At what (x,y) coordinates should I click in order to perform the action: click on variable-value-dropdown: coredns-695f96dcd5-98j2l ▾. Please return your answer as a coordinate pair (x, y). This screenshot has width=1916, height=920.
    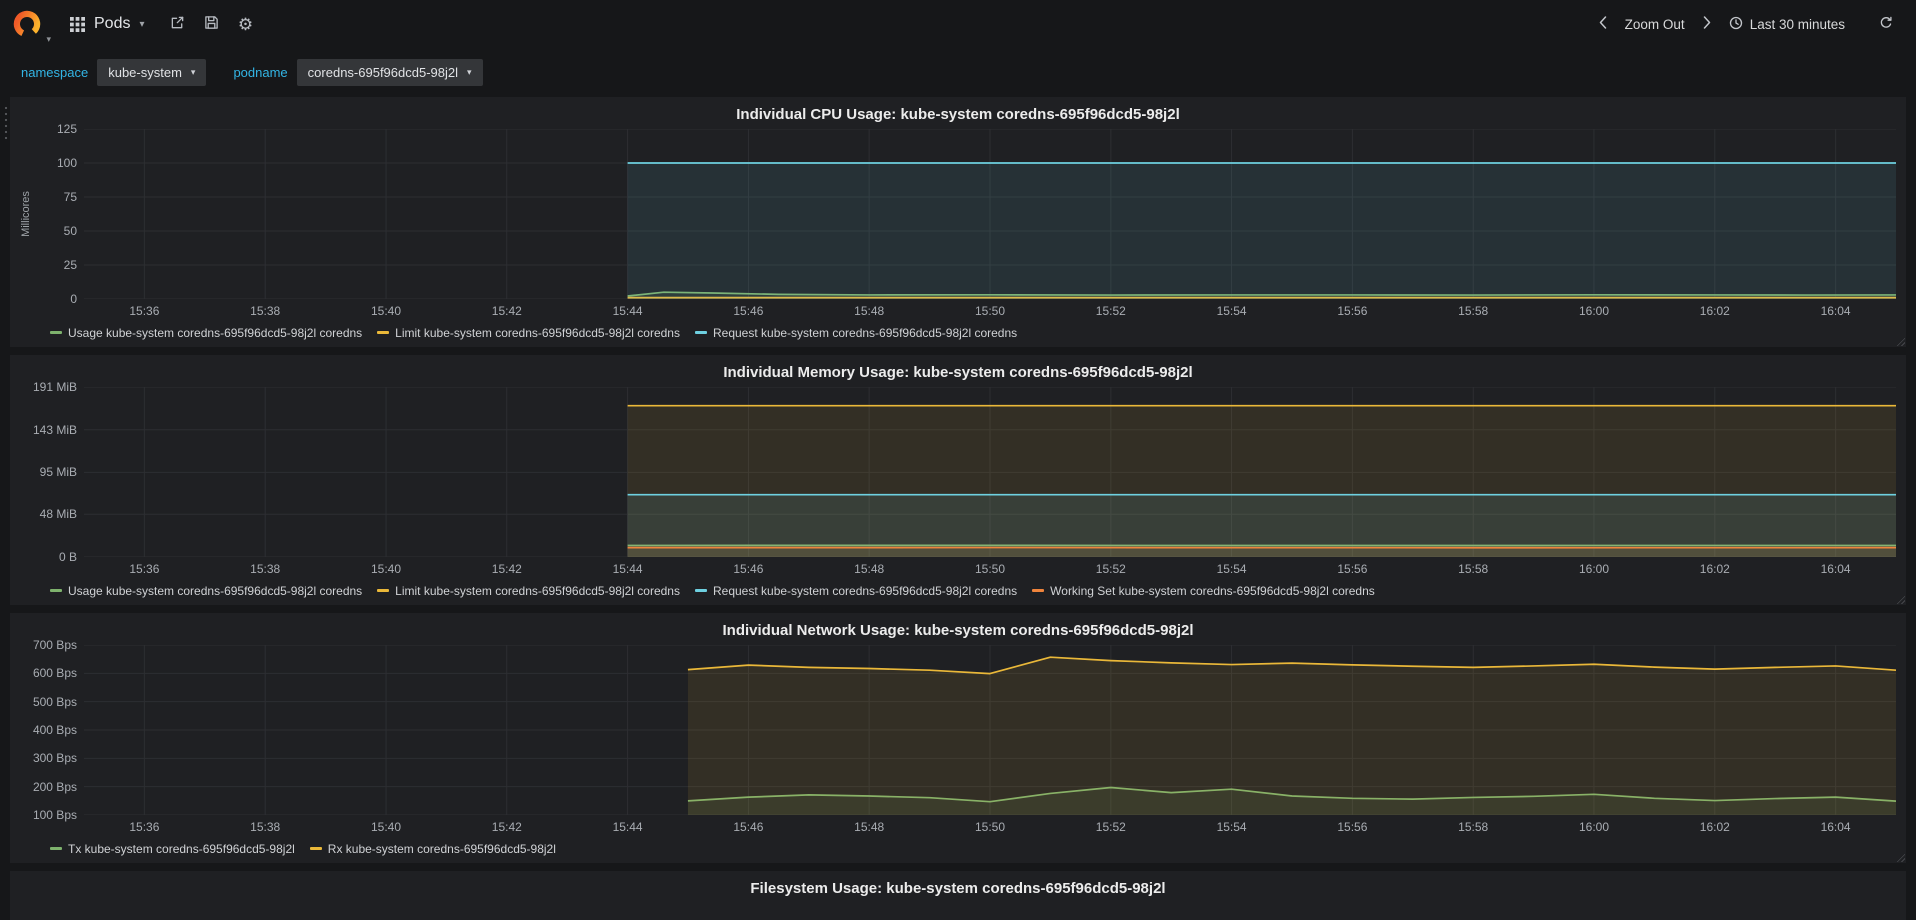
    Looking at the image, I should click on (389, 72).